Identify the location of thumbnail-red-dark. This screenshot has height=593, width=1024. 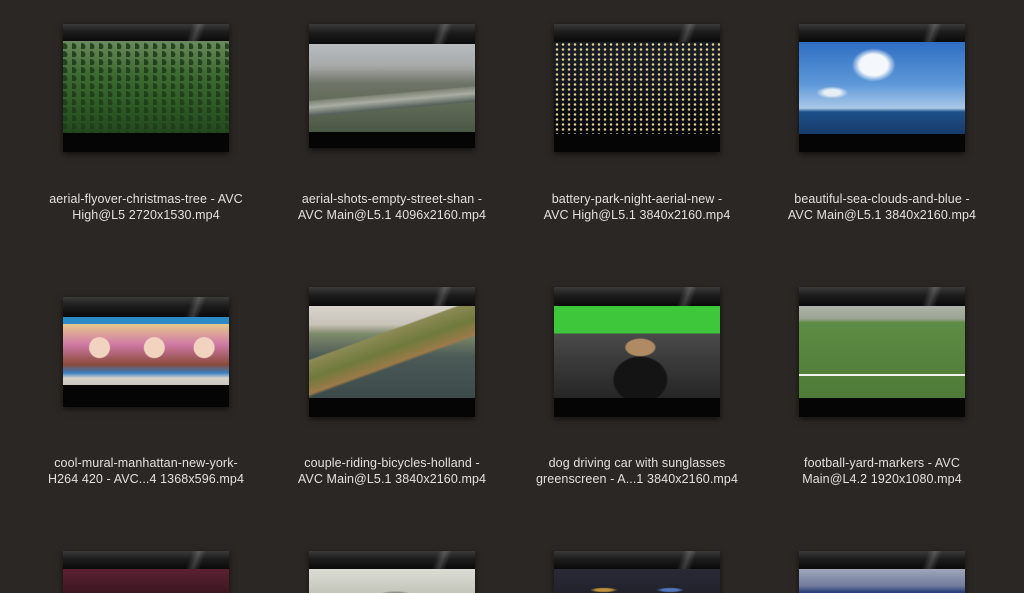
(146, 581).